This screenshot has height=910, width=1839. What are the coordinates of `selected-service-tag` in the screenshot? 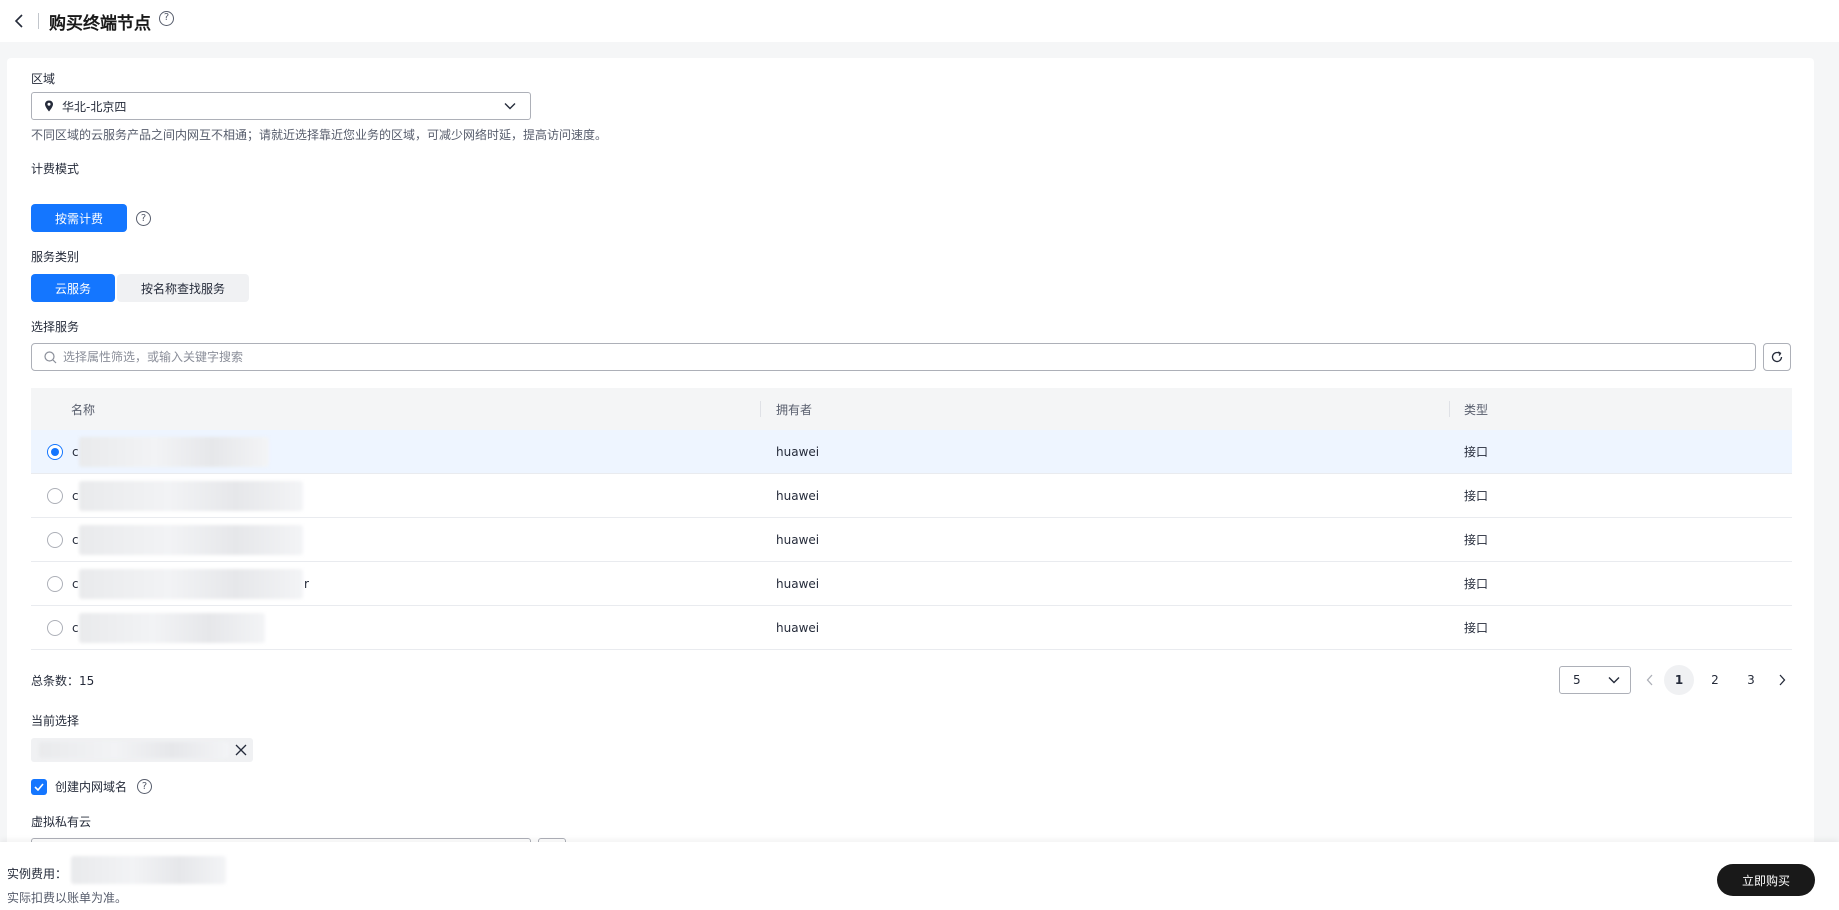 It's located at (142, 750).